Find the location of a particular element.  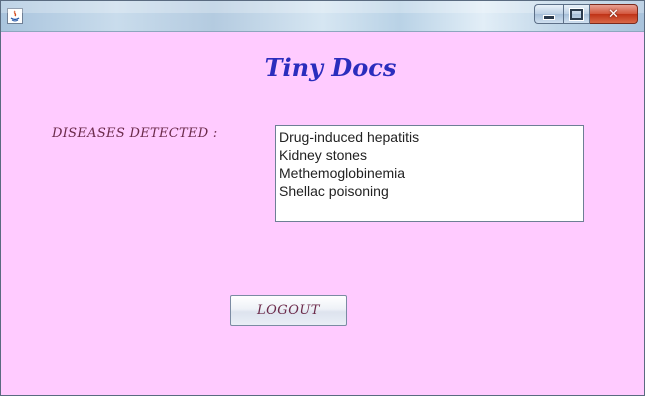

list-item: Methemoglobinemia is located at coordinates (430, 173).